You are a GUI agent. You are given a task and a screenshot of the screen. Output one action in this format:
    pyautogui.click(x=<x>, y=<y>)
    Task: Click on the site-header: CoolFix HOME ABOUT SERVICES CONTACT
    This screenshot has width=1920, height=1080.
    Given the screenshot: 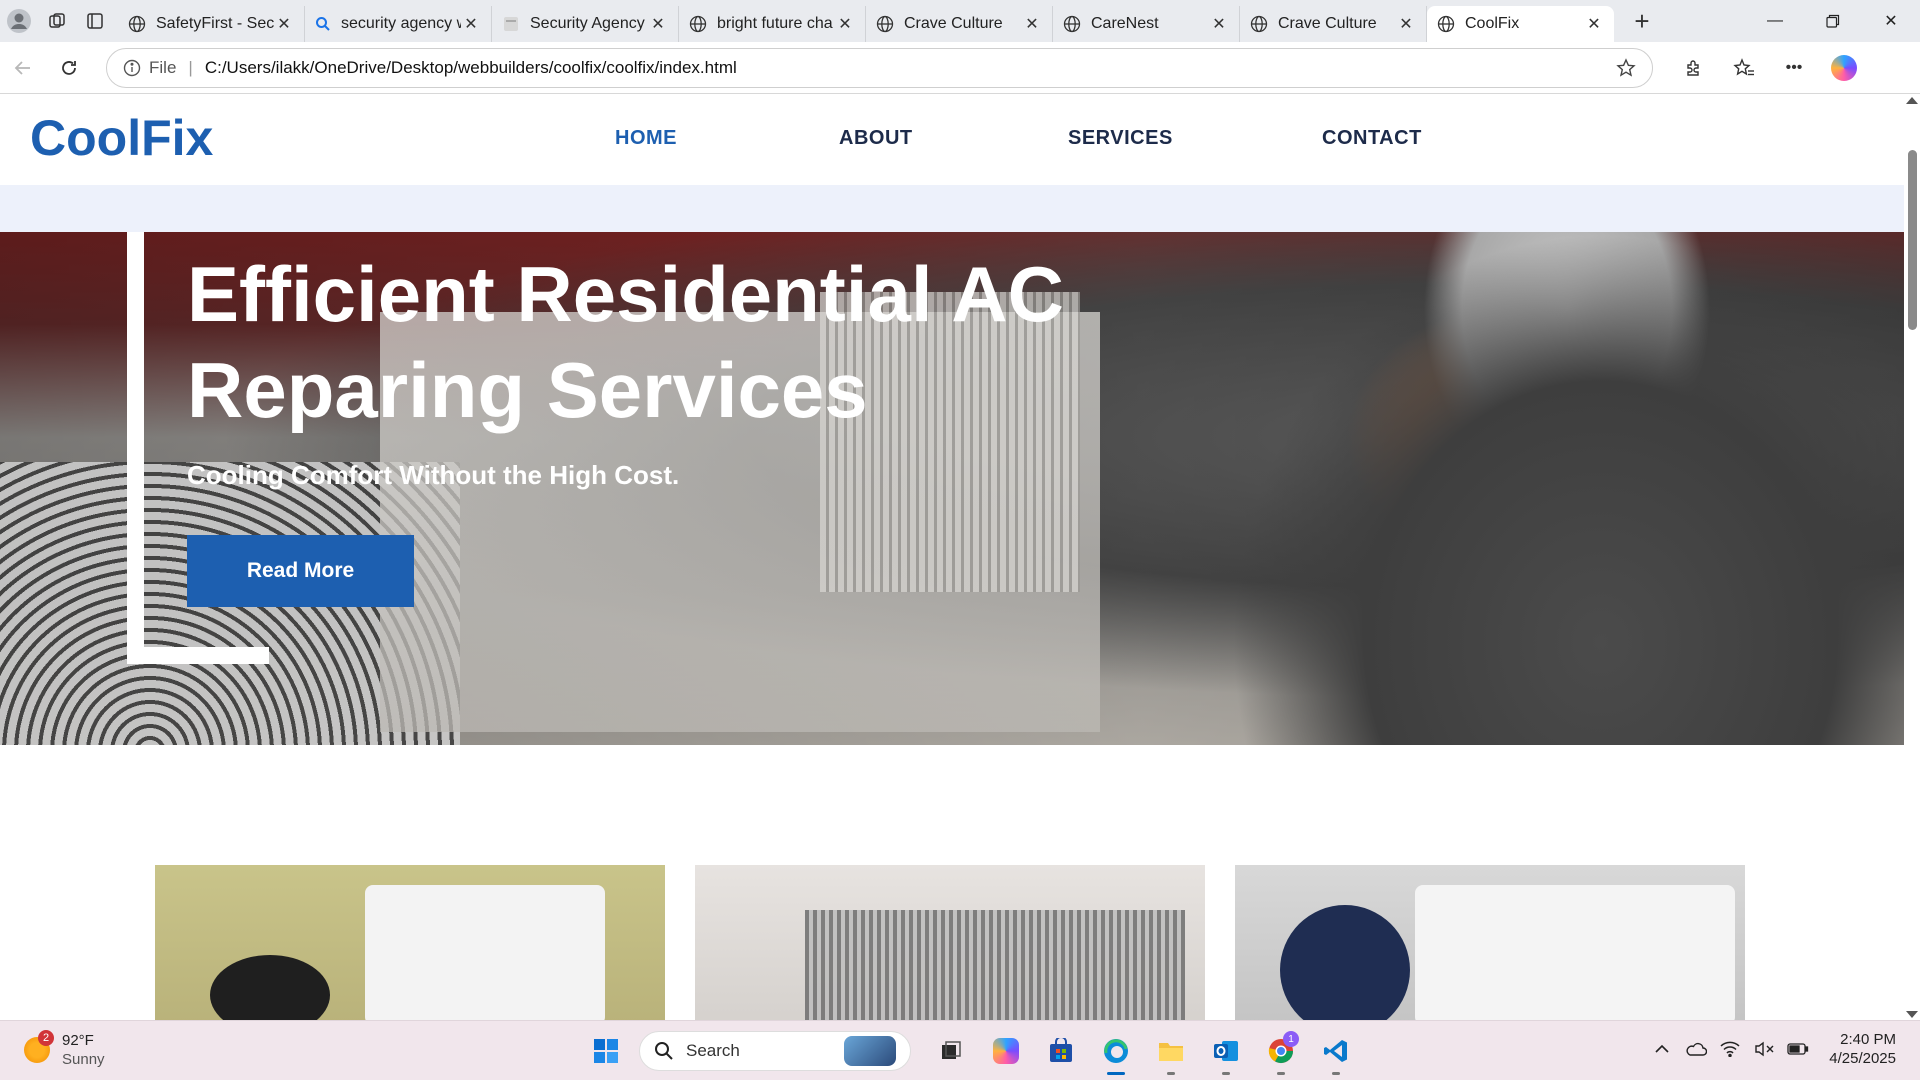 What is the action you would take?
    pyautogui.click(x=952, y=140)
    